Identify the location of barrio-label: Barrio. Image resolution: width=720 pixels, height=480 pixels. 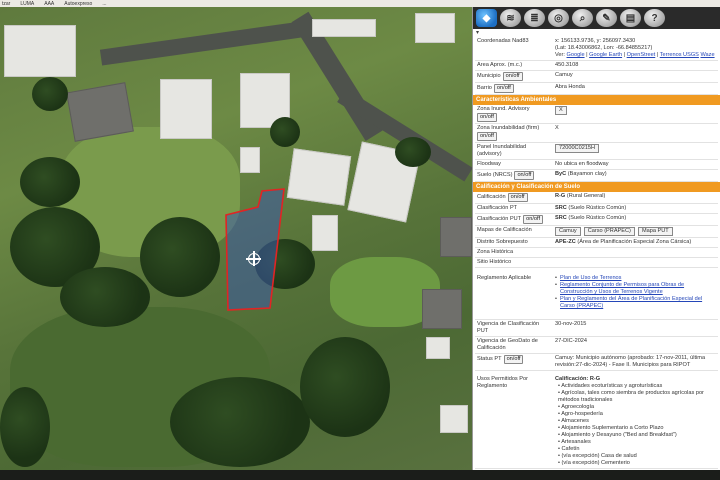
(484, 88).